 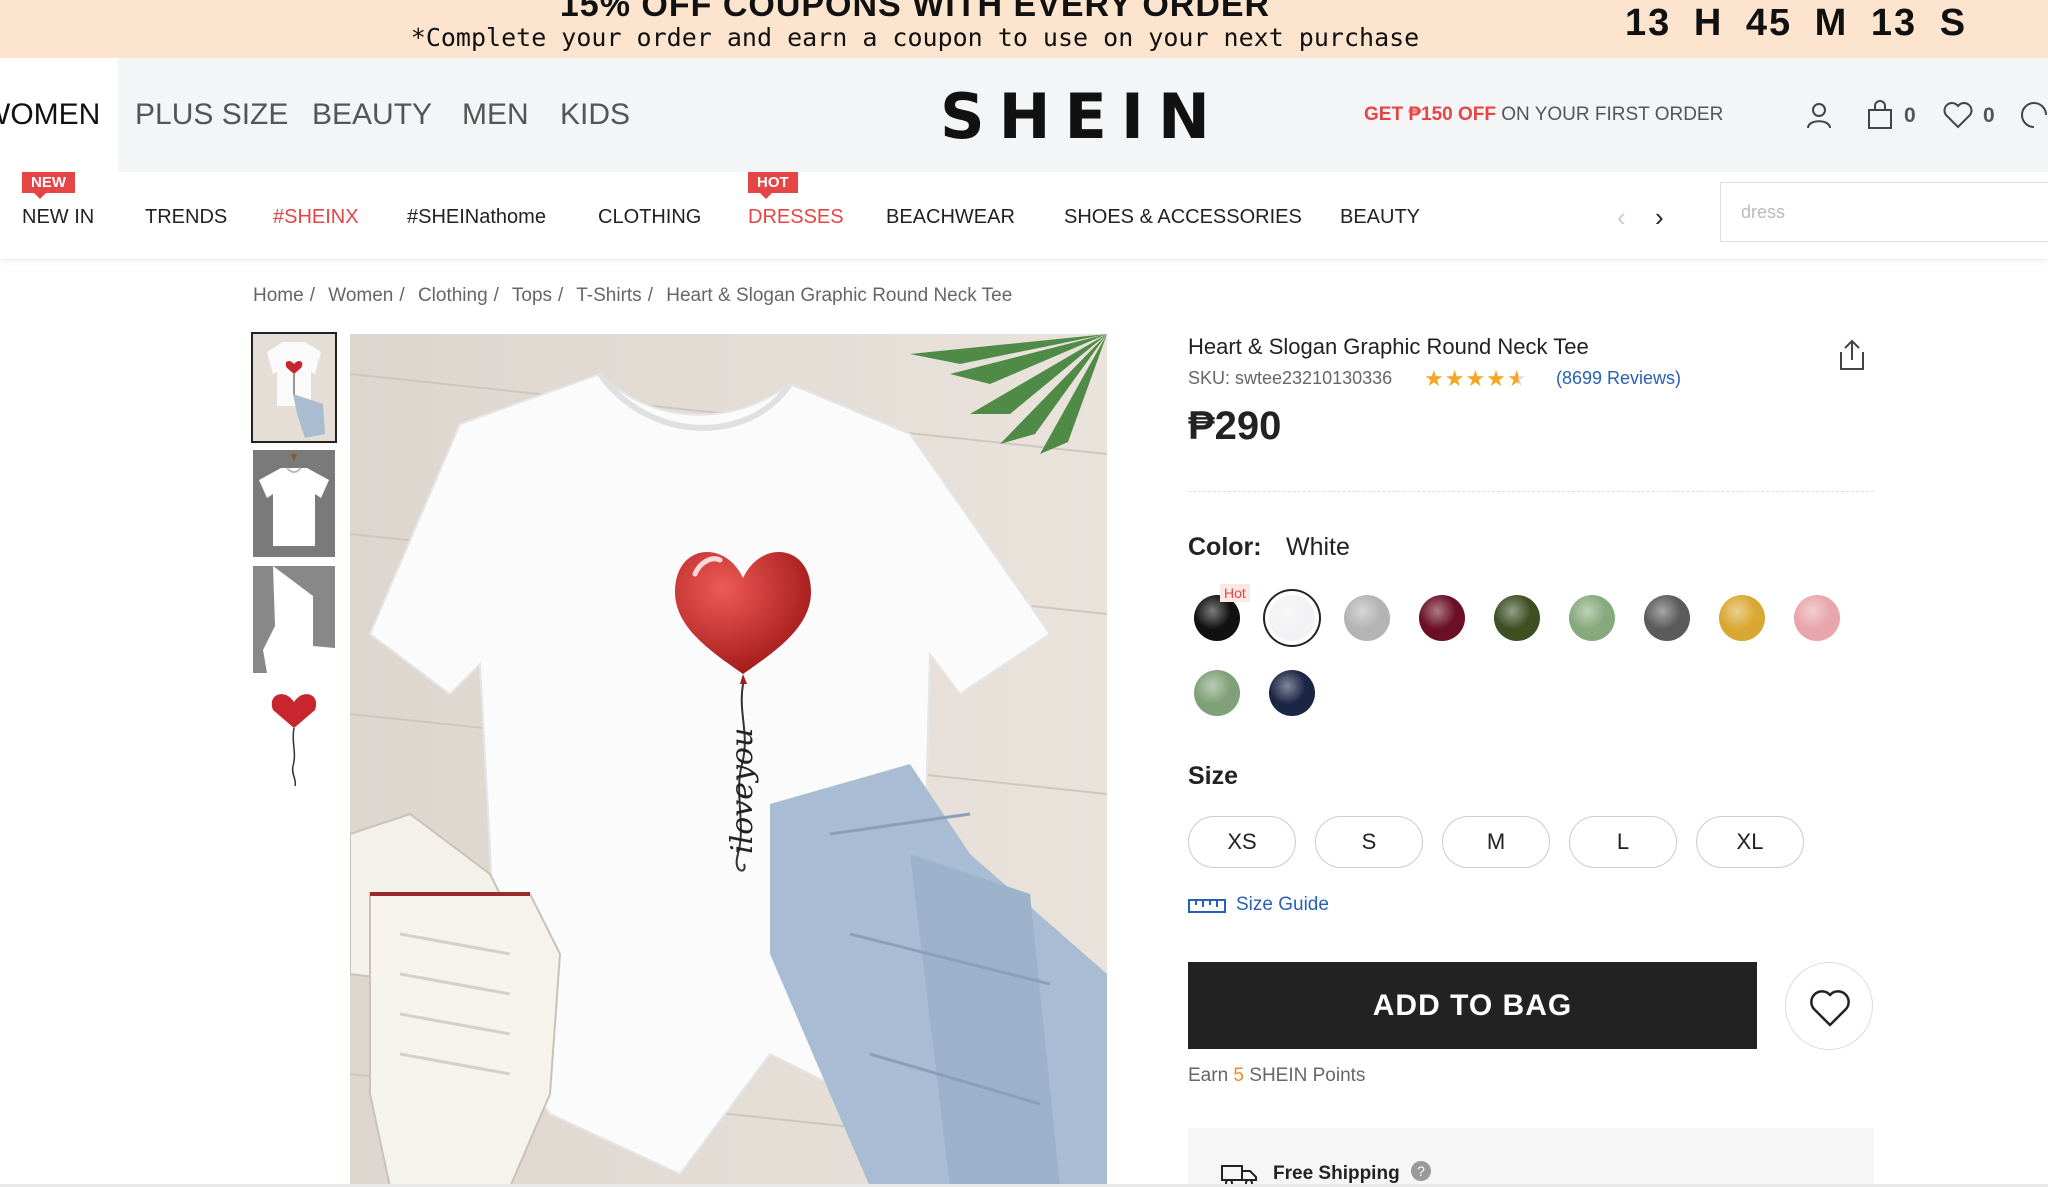 What do you see at coordinates (1235, 593) in the screenshot?
I see `hot-badge: Hot` at bounding box center [1235, 593].